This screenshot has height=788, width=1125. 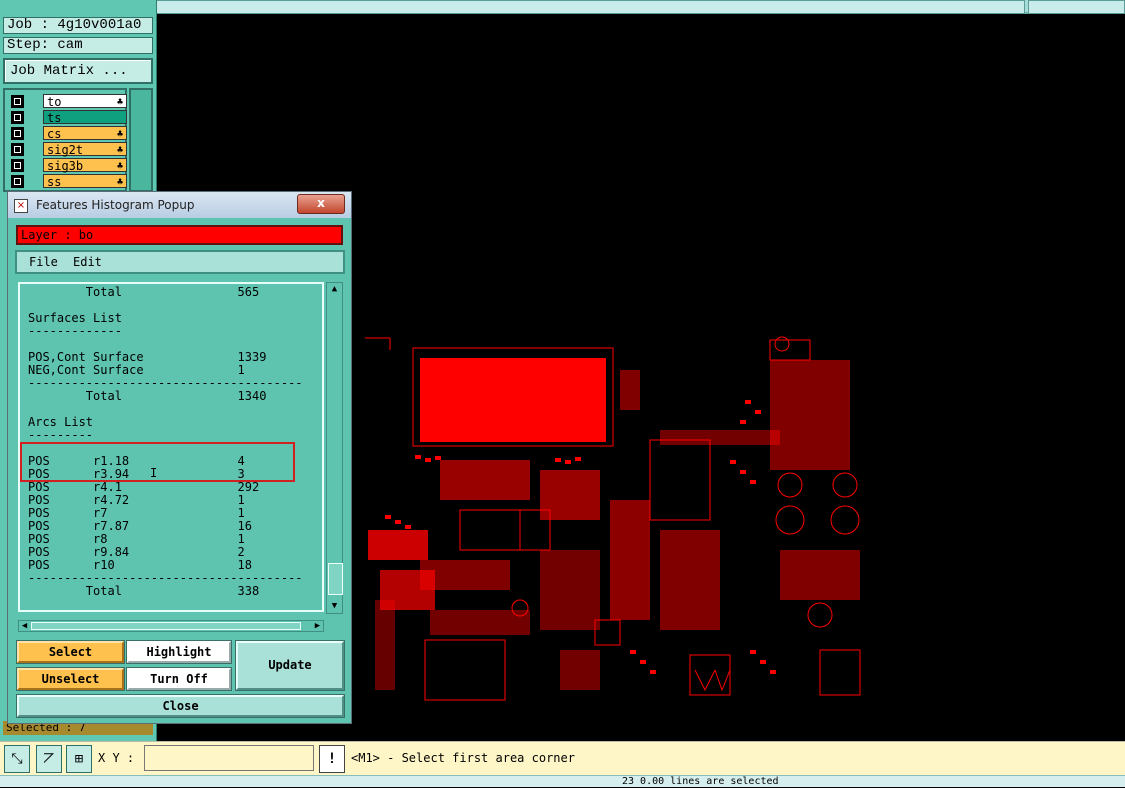 What do you see at coordinates (85, 101) in the screenshot?
I see `layer-name: to ♣` at bounding box center [85, 101].